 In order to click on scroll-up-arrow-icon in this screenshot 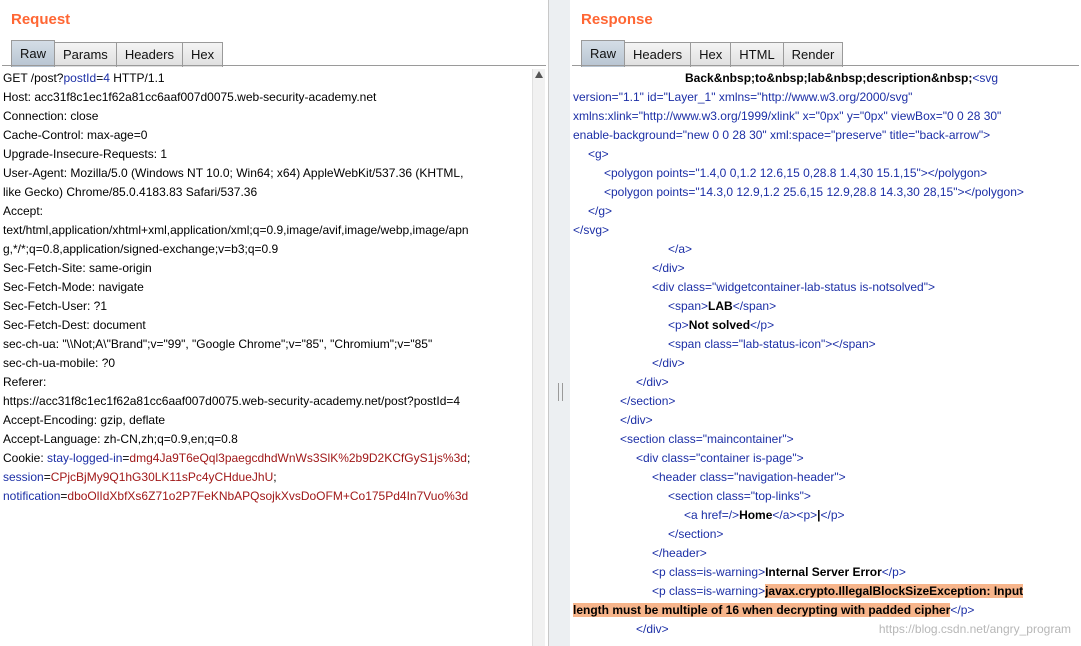, I will do `click(539, 74)`.